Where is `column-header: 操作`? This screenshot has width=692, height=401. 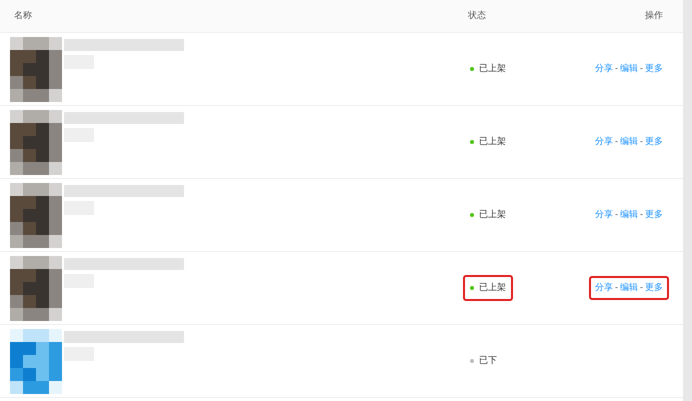
column-header: 操作 is located at coordinates (654, 15).